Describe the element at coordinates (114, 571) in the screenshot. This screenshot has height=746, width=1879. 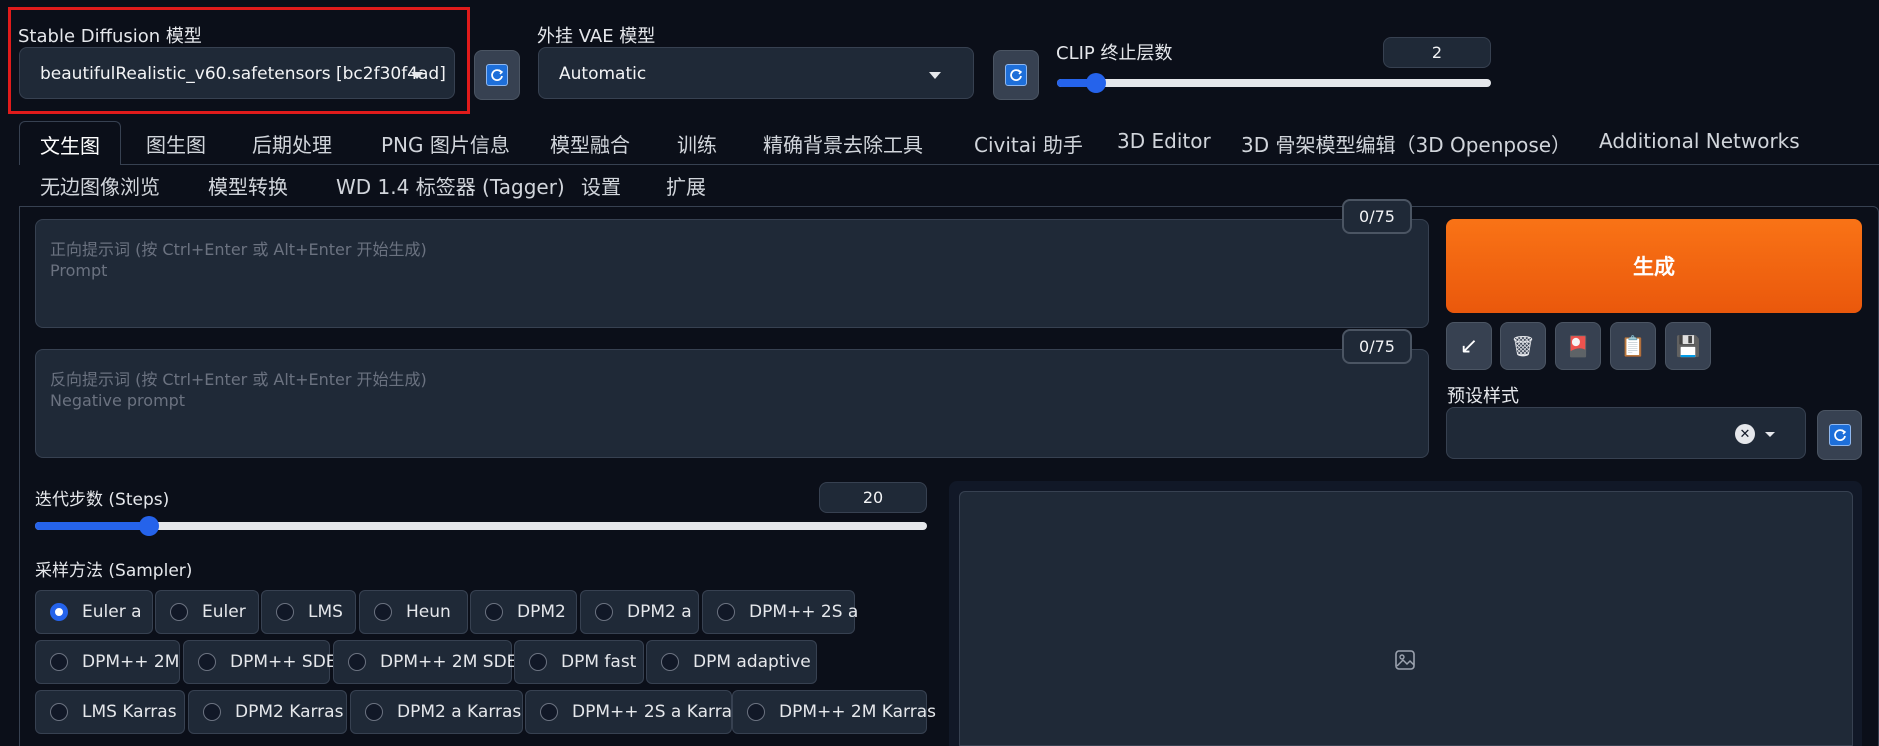
I see `sampler-label: 采样方法 (Sampler)` at that location.